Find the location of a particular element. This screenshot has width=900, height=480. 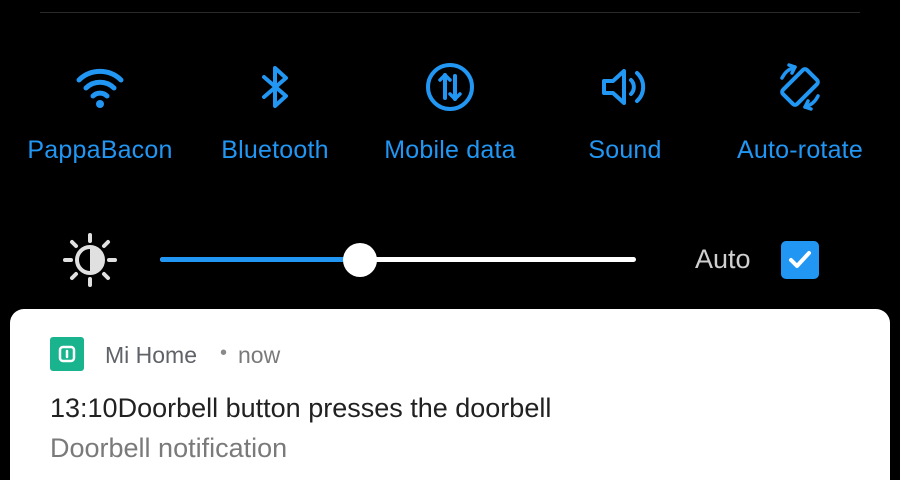

auto-brightness-checkbox is located at coordinates (800, 260).